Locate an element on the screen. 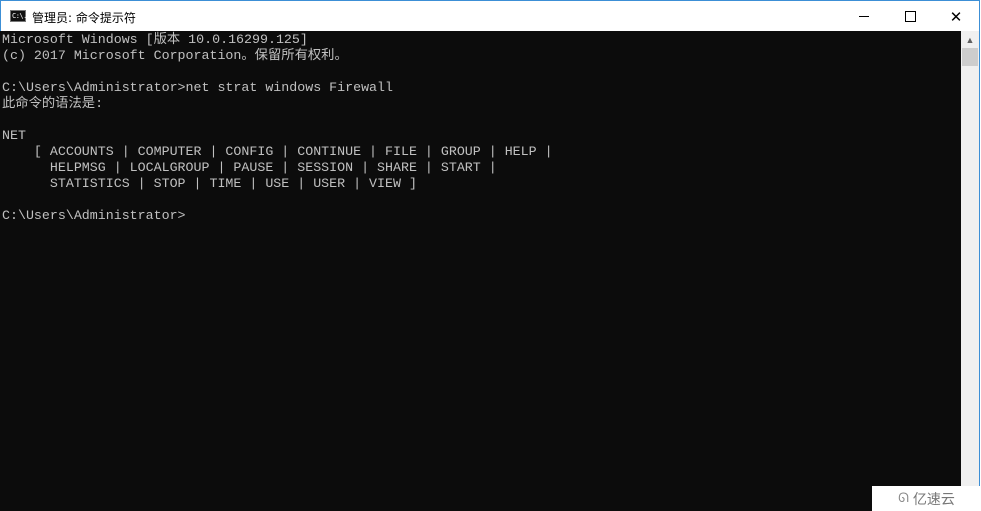 The image size is (981, 511). scroll-up-button: ▲ is located at coordinates (970, 39).